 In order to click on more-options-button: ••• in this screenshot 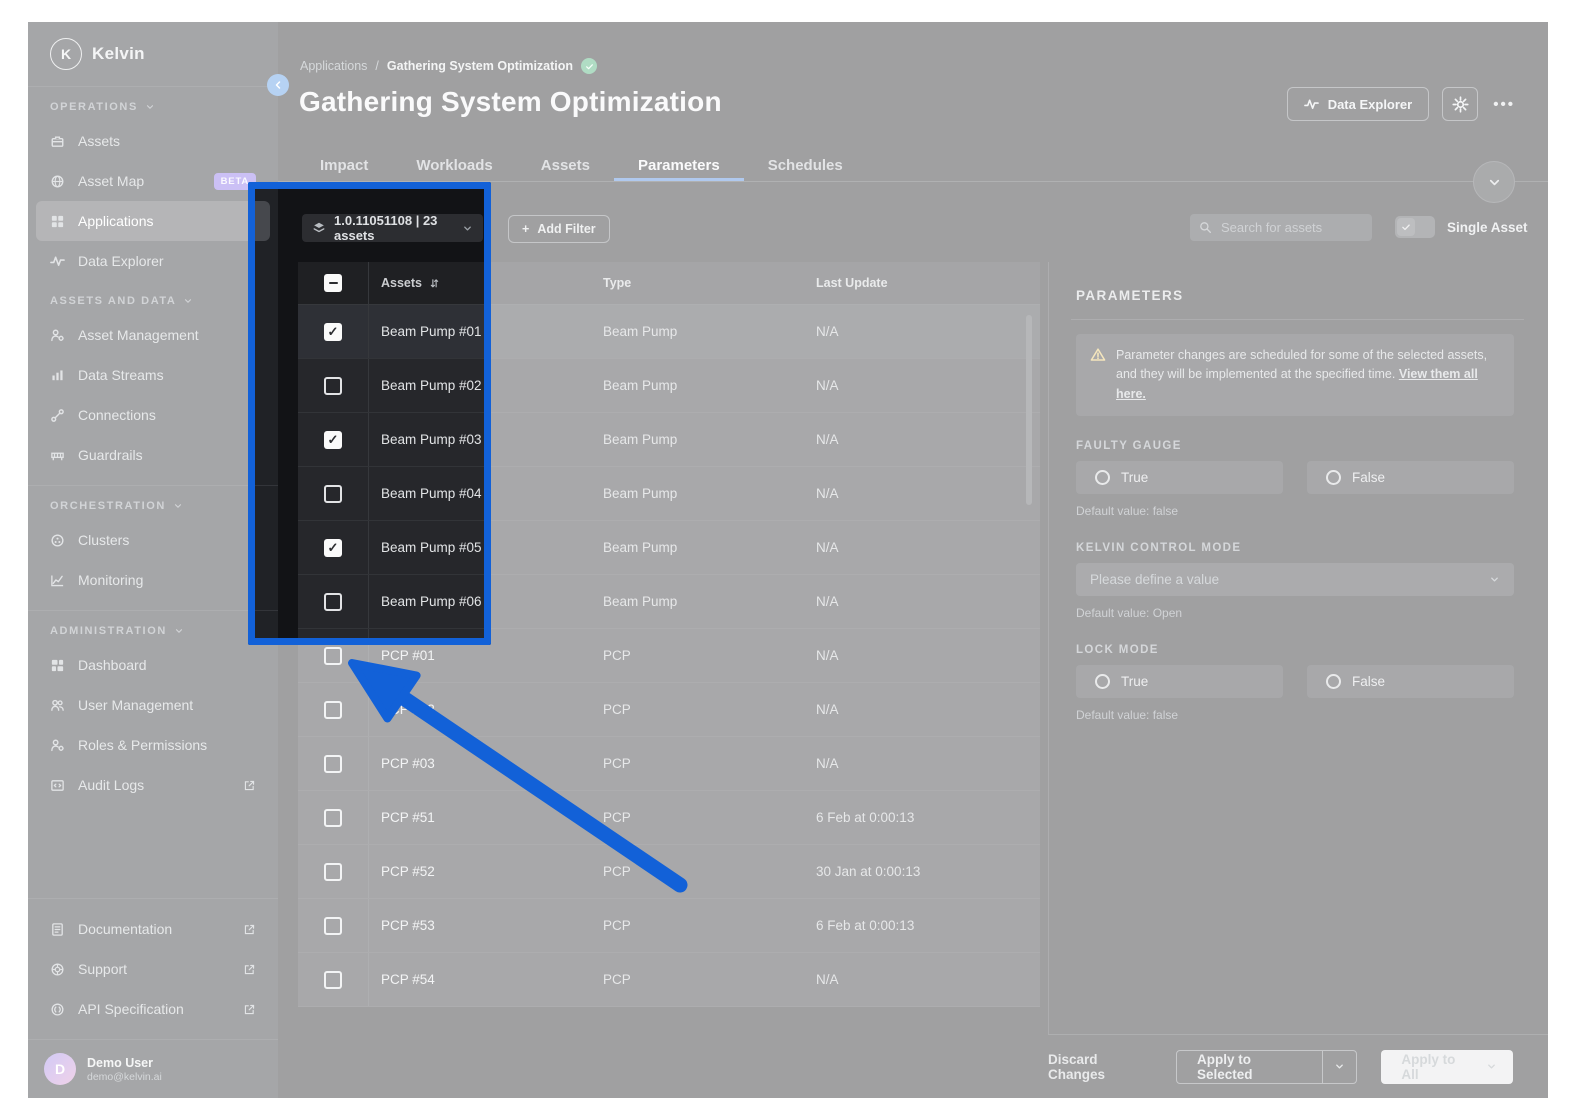, I will do `click(1504, 104)`.